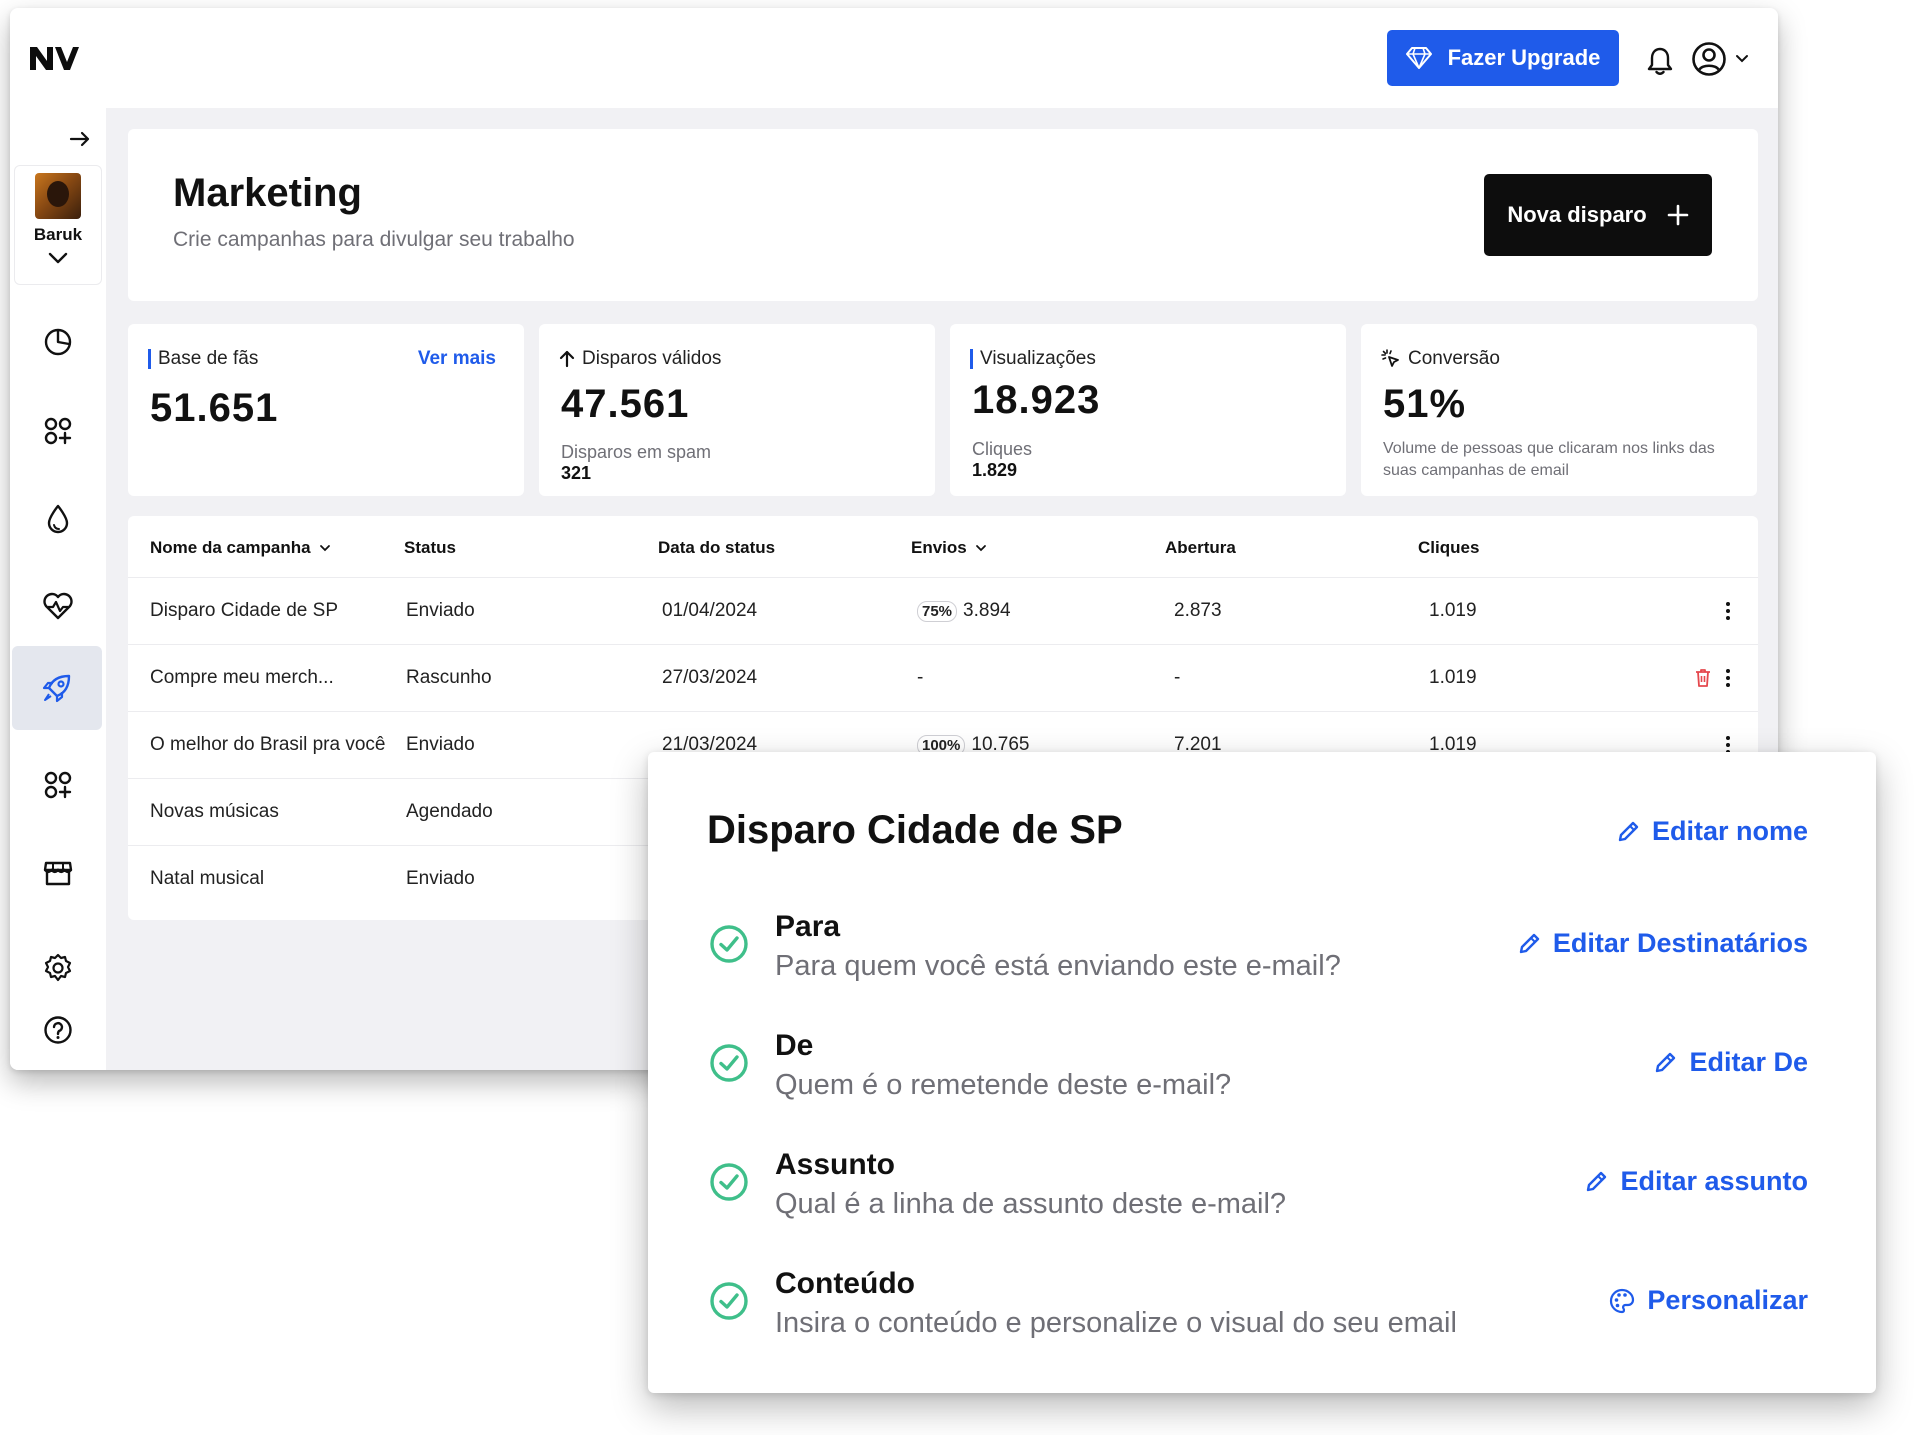 This screenshot has height=1435, width=1920. I want to click on cell-clicks: 1.019, so click(1453, 610).